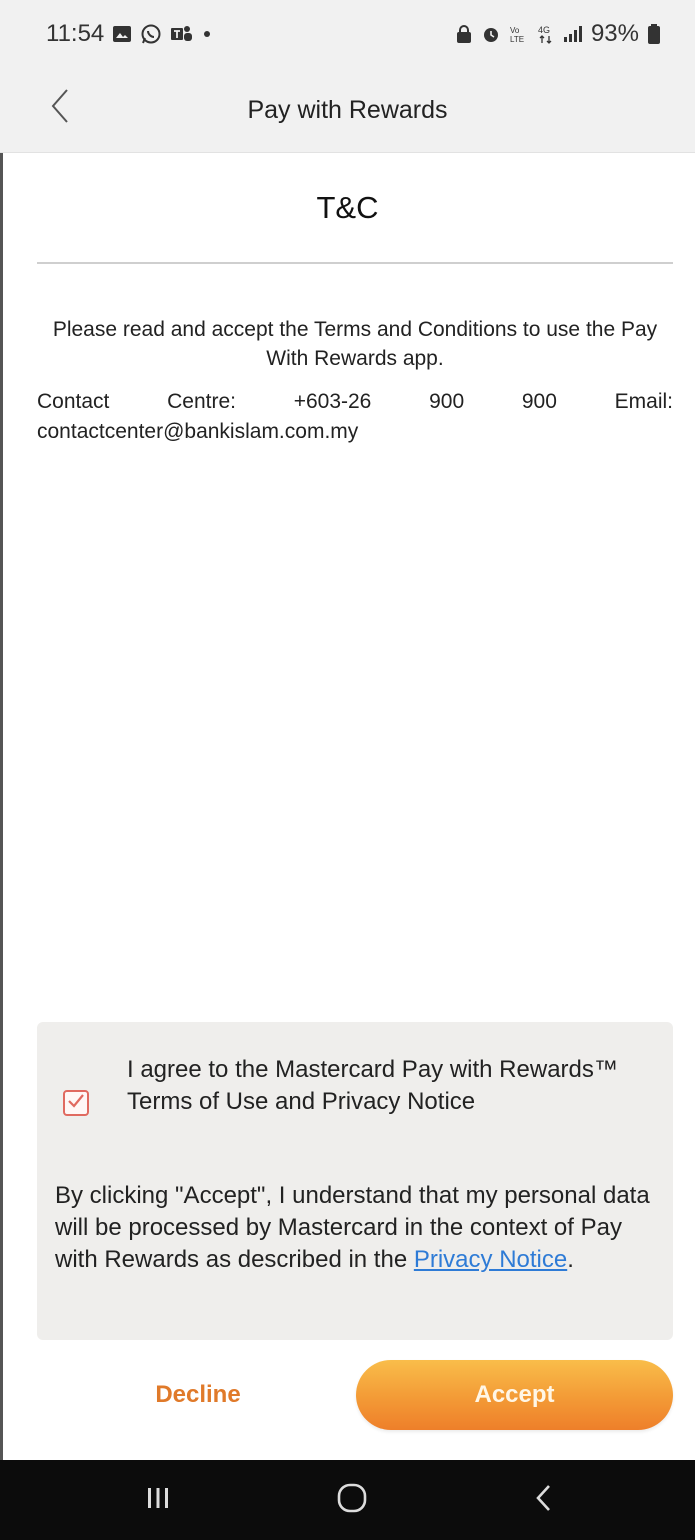 Image resolution: width=695 pixels, height=1540 pixels. What do you see at coordinates (75, 33) in the screenshot?
I see `status-time: 11:54` at bounding box center [75, 33].